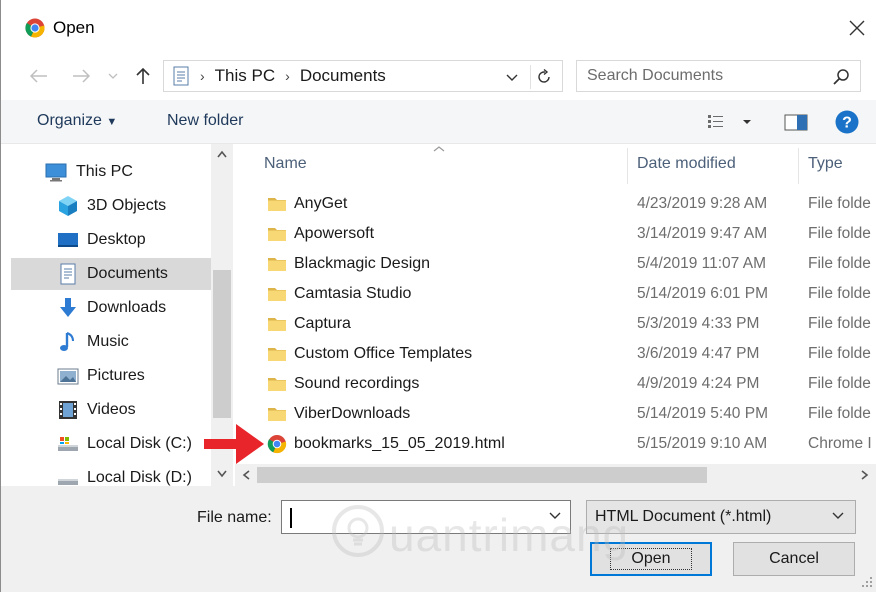 This screenshot has height=592, width=876. What do you see at coordinates (127, 273) in the screenshot?
I see `sidebar-item-label: Documents` at bounding box center [127, 273].